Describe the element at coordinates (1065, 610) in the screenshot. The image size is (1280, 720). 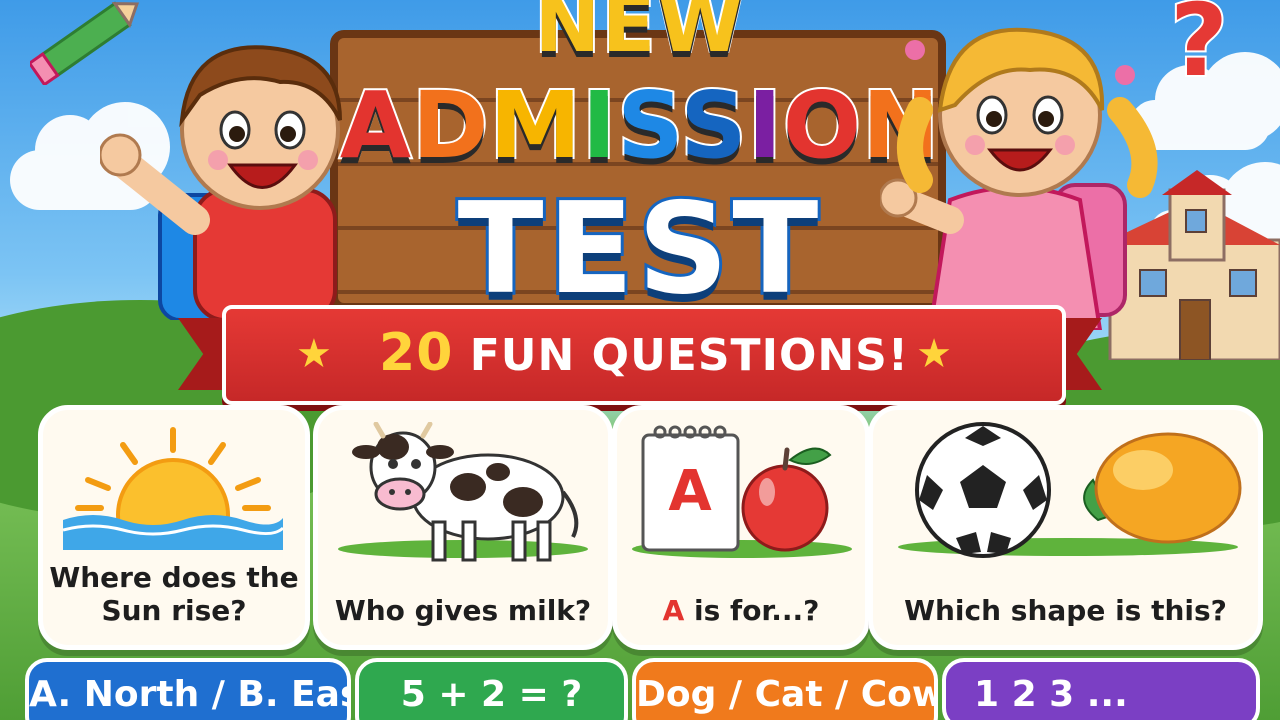
I see `question-text-shape: Which shape is this?` at that location.